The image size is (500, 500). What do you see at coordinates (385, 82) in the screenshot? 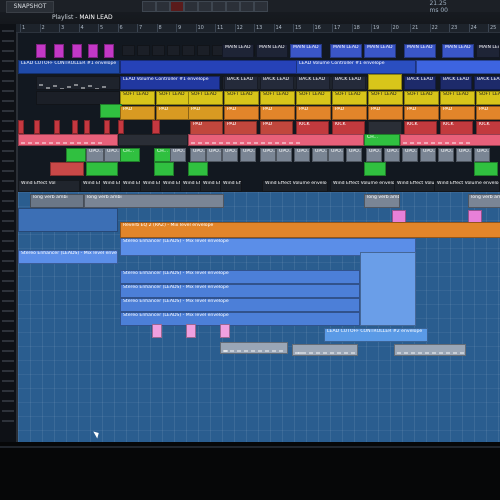
I see `yellow-clip` at bounding box center [385, 82].